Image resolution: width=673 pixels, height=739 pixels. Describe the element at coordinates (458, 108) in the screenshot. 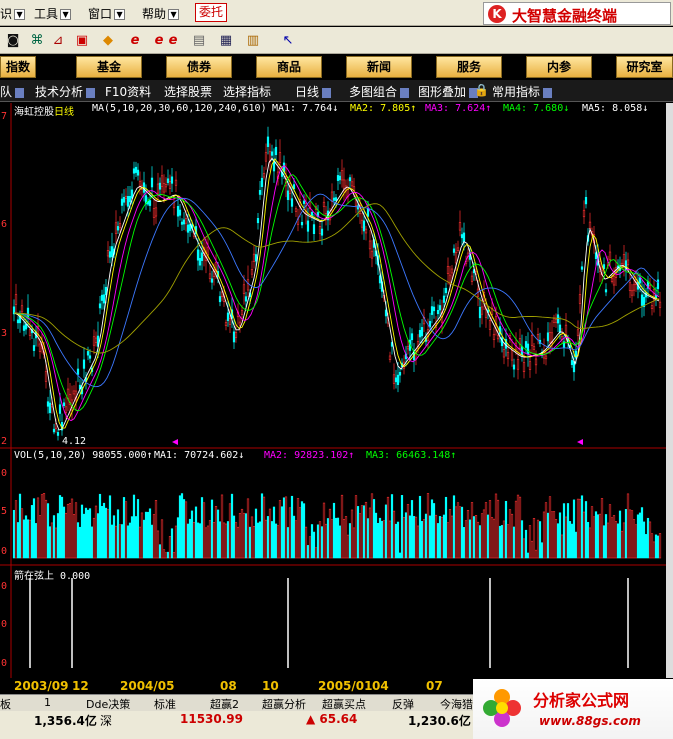

I see `ma3-readout: MA3: 7.624↑` at that location.